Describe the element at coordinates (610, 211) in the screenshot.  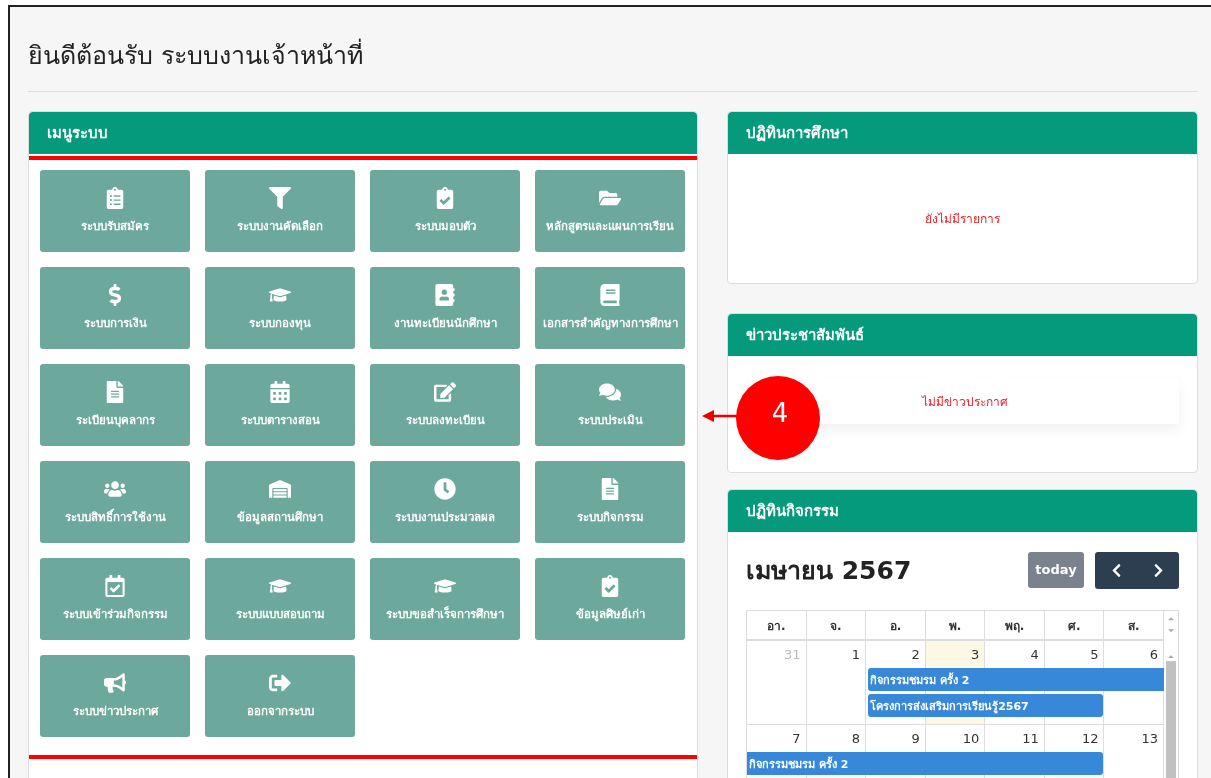
I see `menu-tile: หลักสูตรและแผนการเรียน` at that location.